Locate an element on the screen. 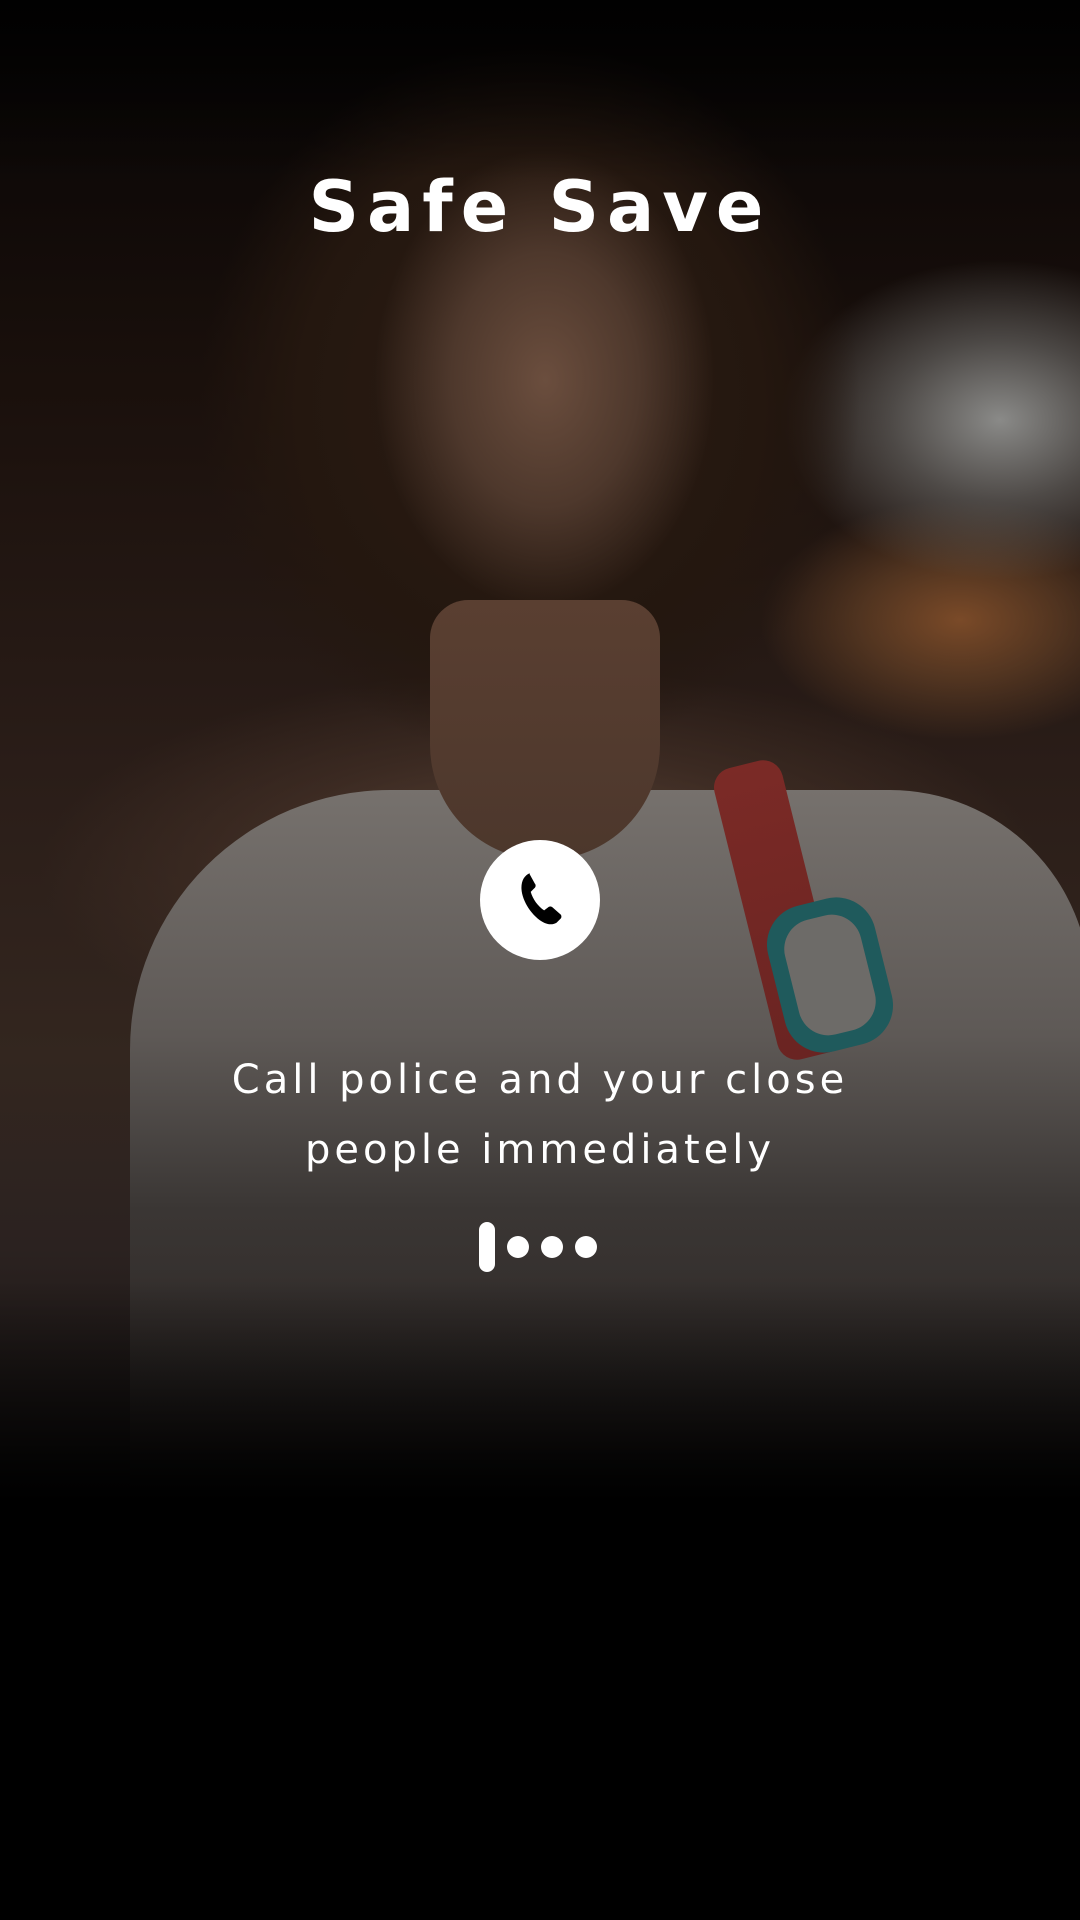 The height and width of the screenshot is (1920, 1080). background-photo-neck is located at coordinates (545, 730).